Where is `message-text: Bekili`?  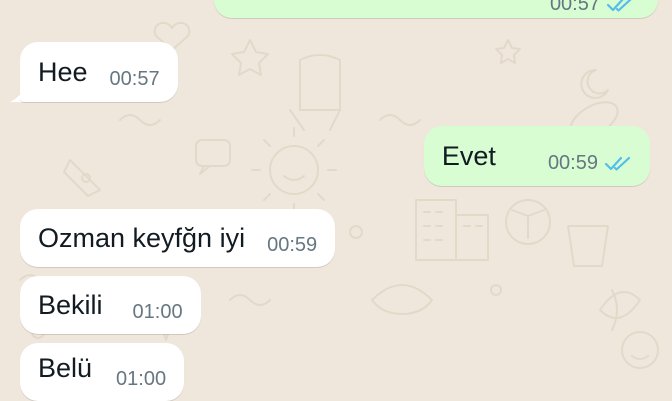 message-text: Bekili is located at coordinates (70, 304).